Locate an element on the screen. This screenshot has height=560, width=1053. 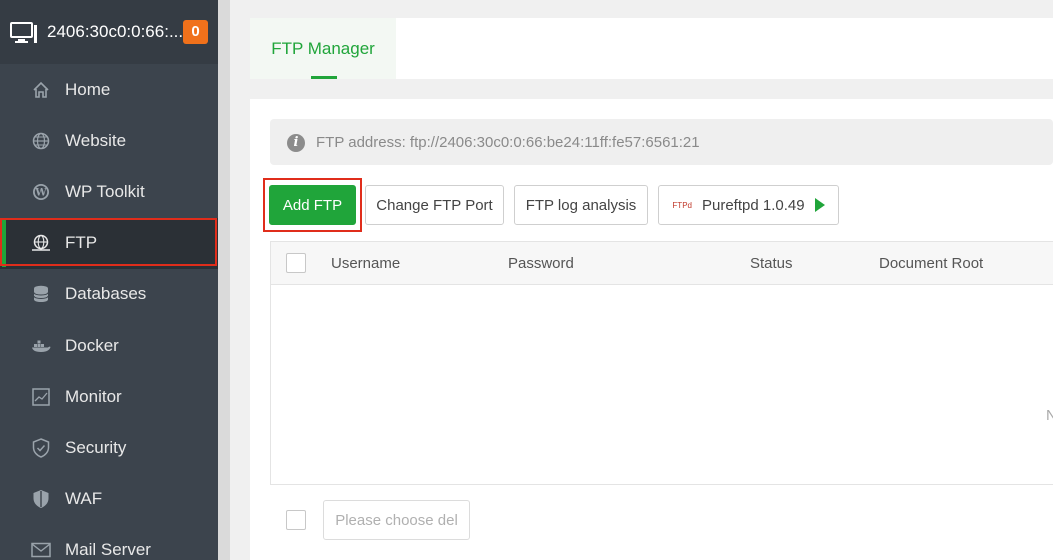
sidebar-header: 2406:30c0:0:66:... 0 is located at coordinates (109, 32).